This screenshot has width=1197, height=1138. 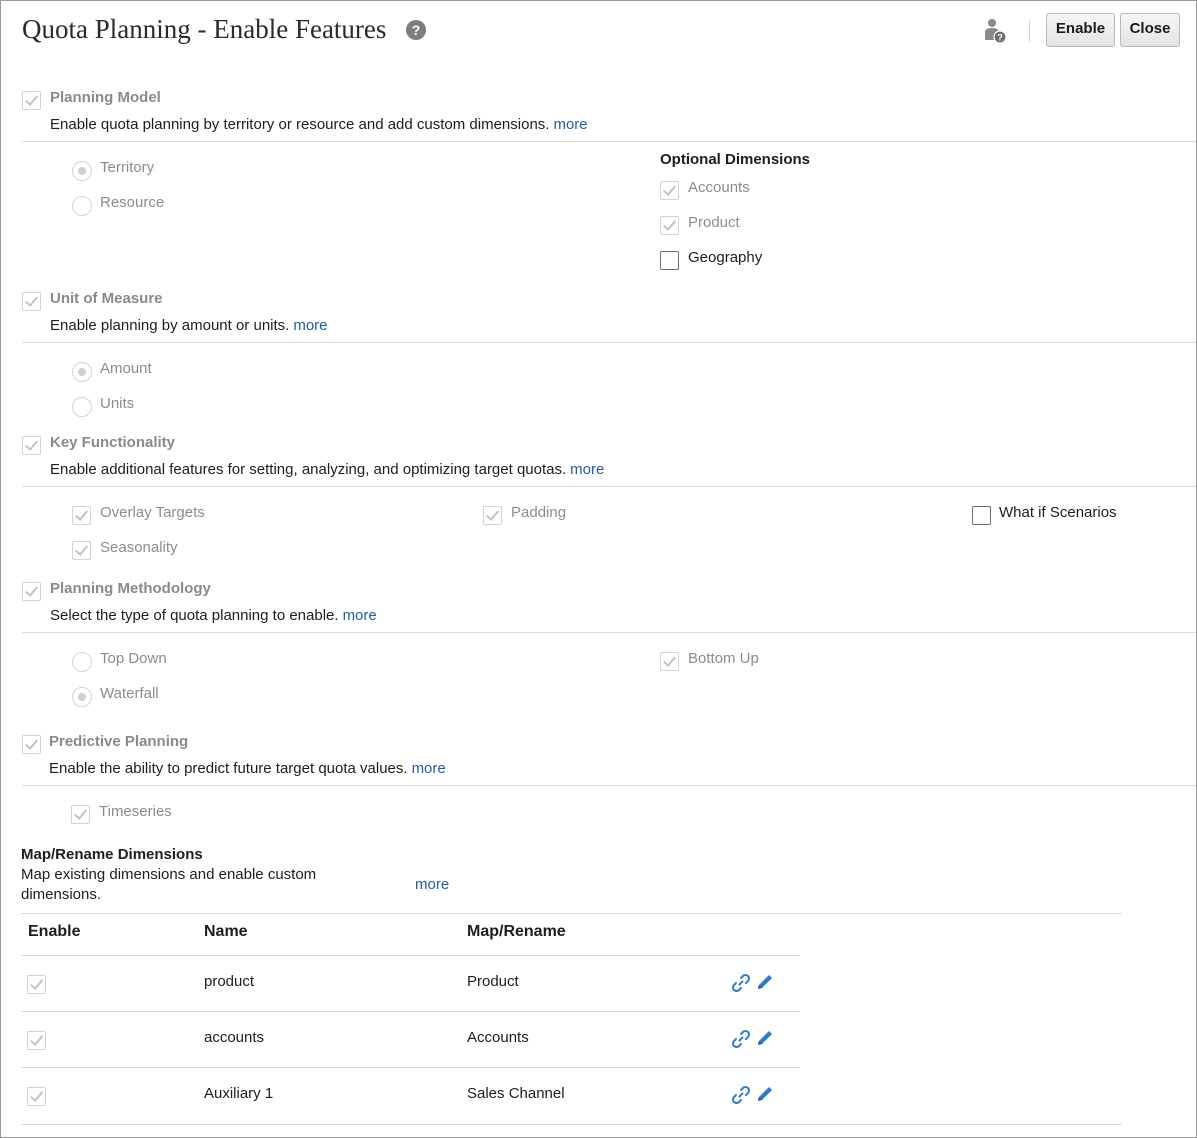 What do you see at coordinates (139, 547) in the screenshot?
I see `seasonality-label: Seasonality` at bounding box center [139, 547].